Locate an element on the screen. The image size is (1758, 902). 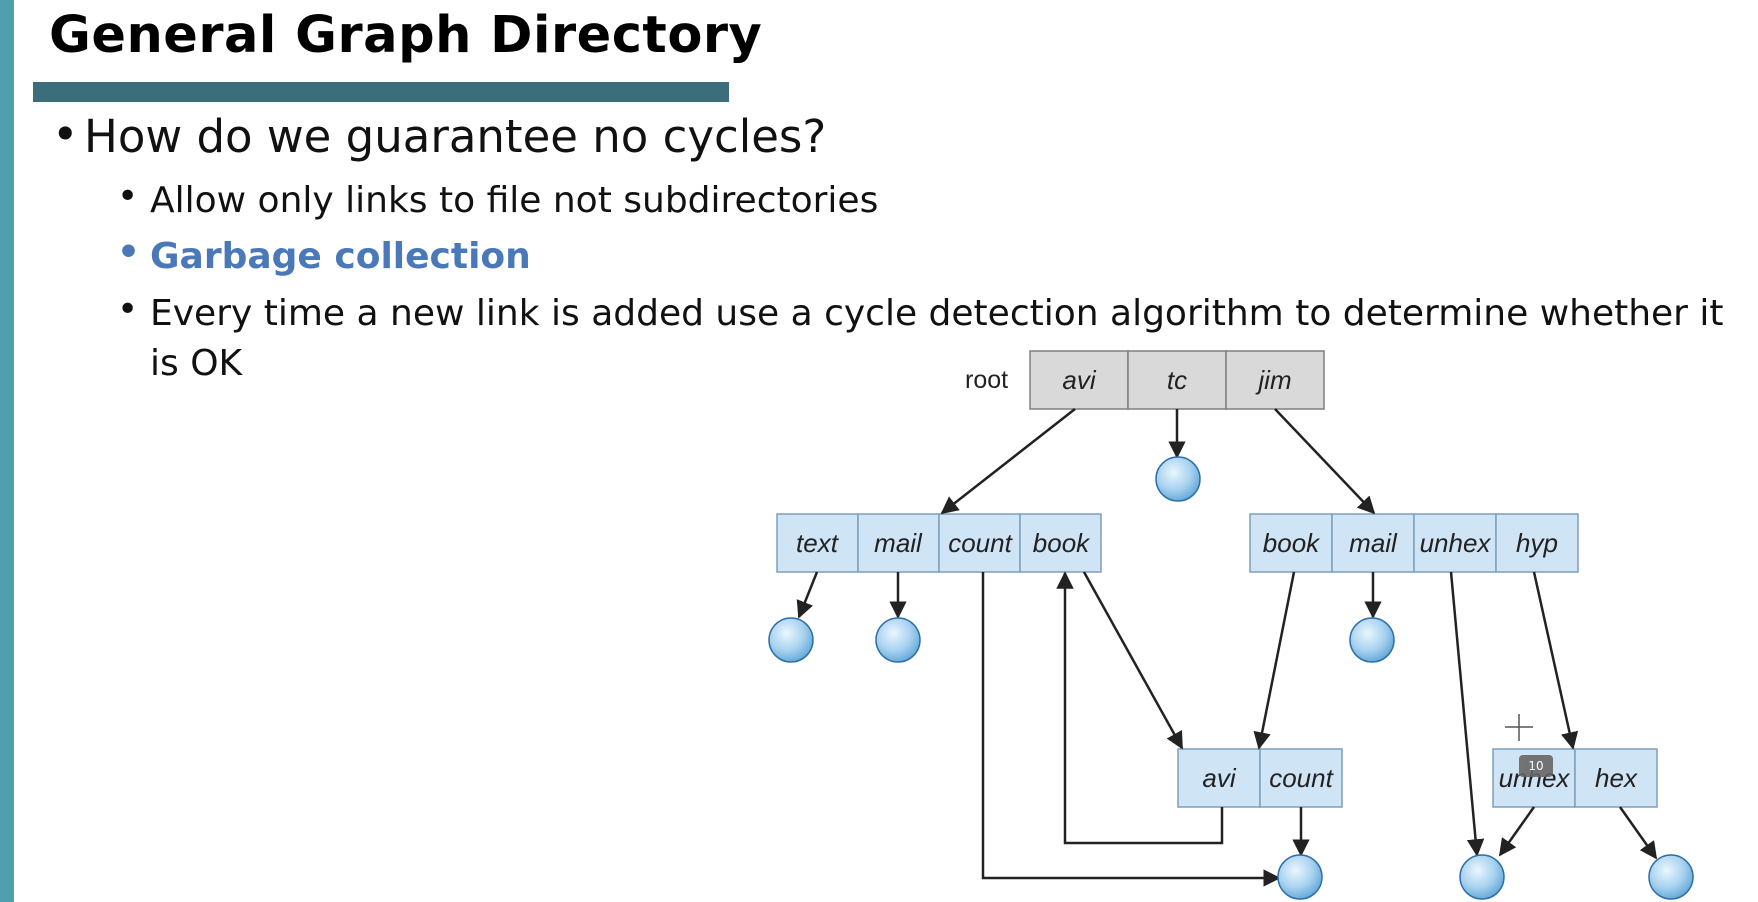
cell-label: unhex is located at coordinates (1456, 543).